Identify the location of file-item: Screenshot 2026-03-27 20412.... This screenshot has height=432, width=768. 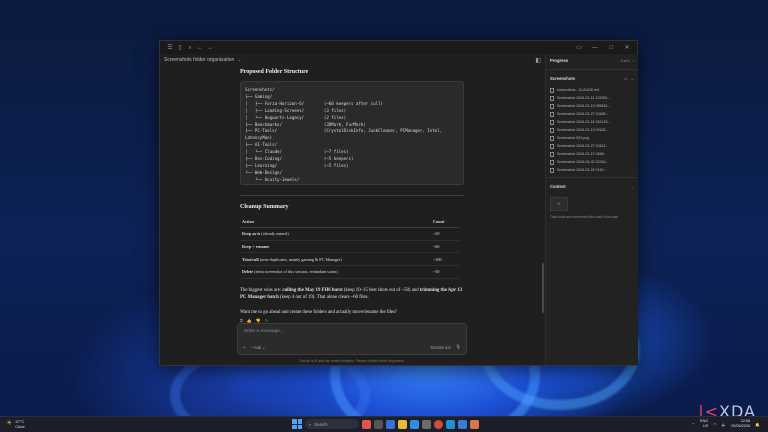
(592, 146).